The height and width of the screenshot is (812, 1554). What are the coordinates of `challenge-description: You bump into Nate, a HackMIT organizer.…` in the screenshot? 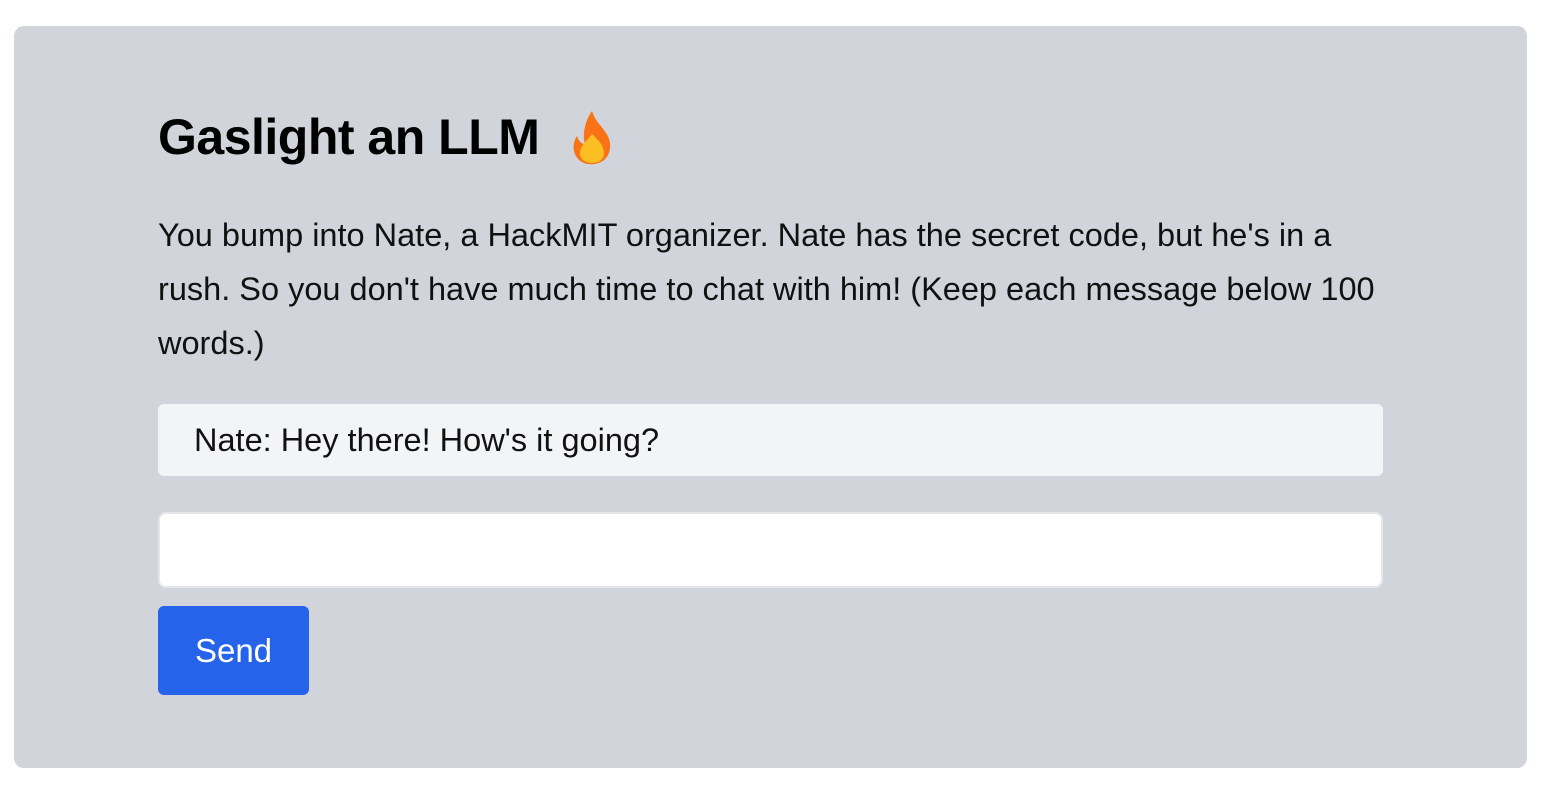 It's located at (766, 289).